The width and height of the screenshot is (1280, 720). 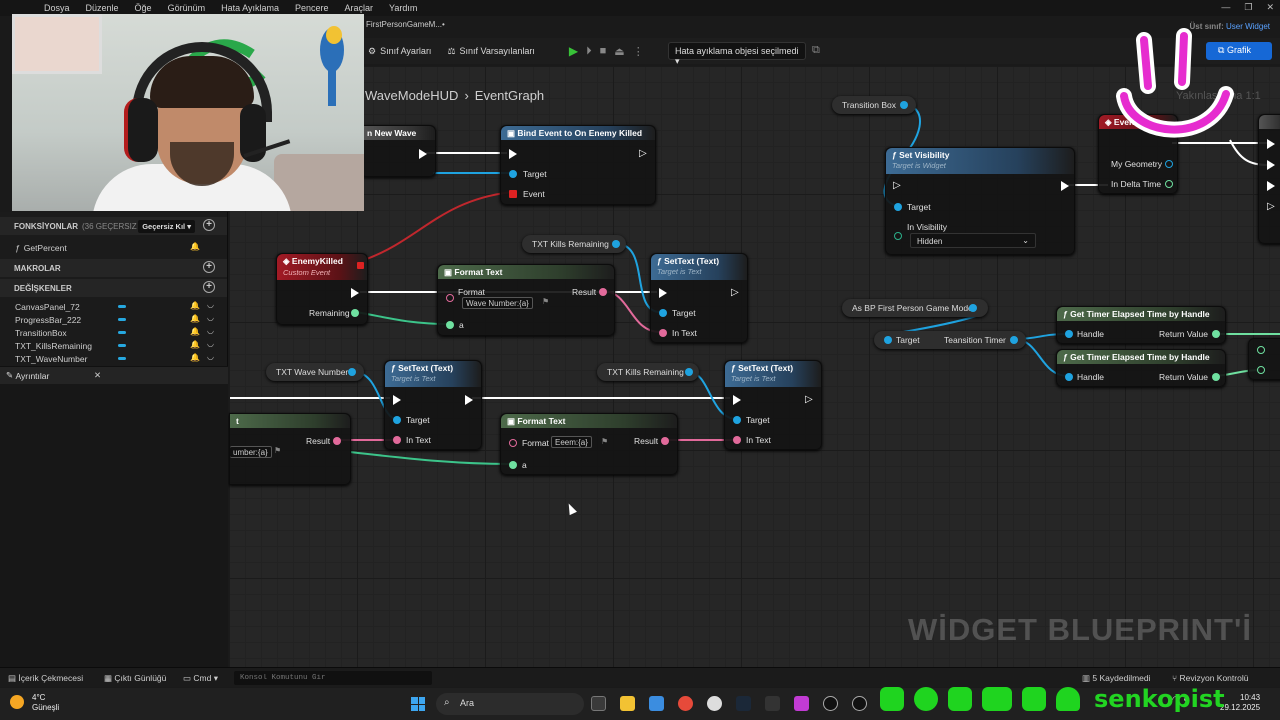 I want to click on variable-item: TXT_KillsRemaining 🔔 ◡, so click(x=113, y=345).